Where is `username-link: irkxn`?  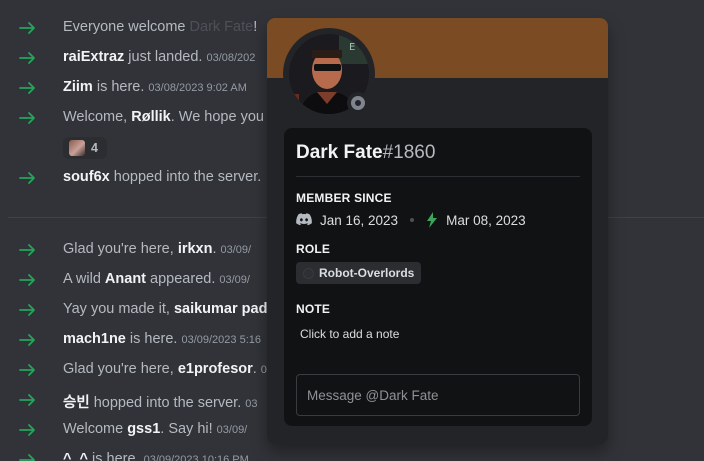
username-link: irkxn is located at coordinates (195, 249).